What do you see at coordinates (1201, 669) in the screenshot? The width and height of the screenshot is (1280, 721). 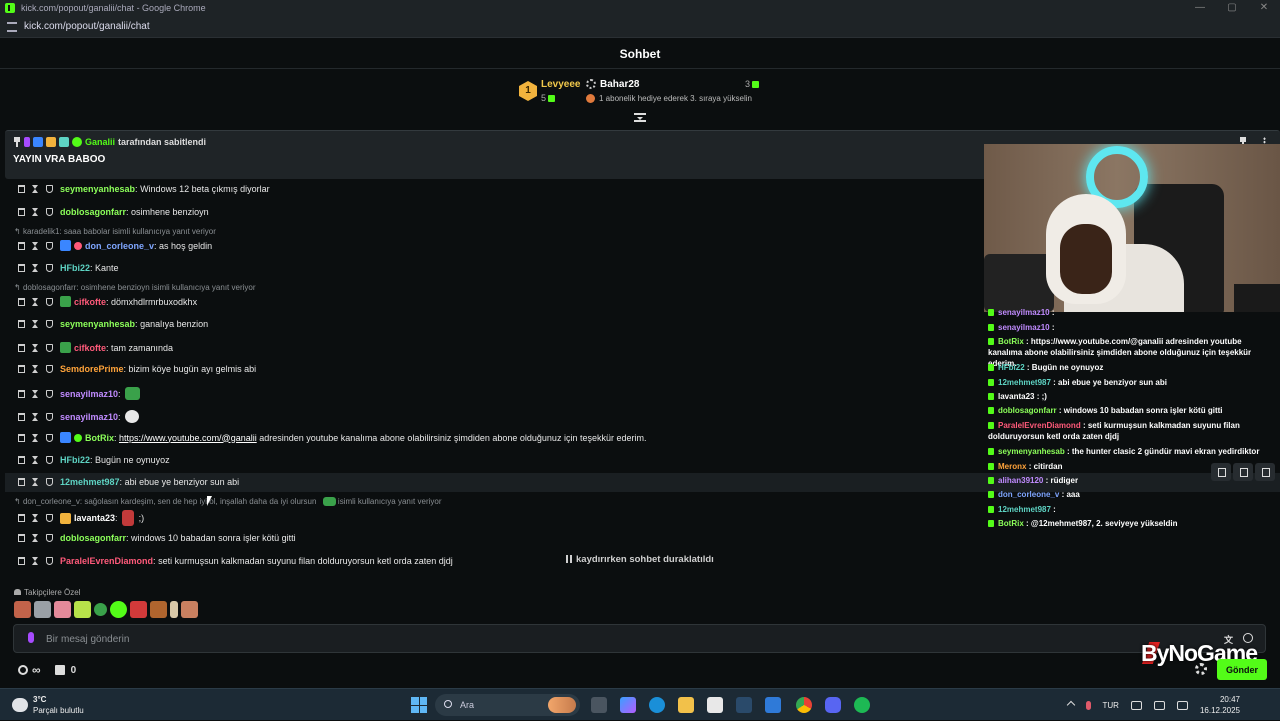 I see `chat-settings-icon` at bounding box center [1201, 669].